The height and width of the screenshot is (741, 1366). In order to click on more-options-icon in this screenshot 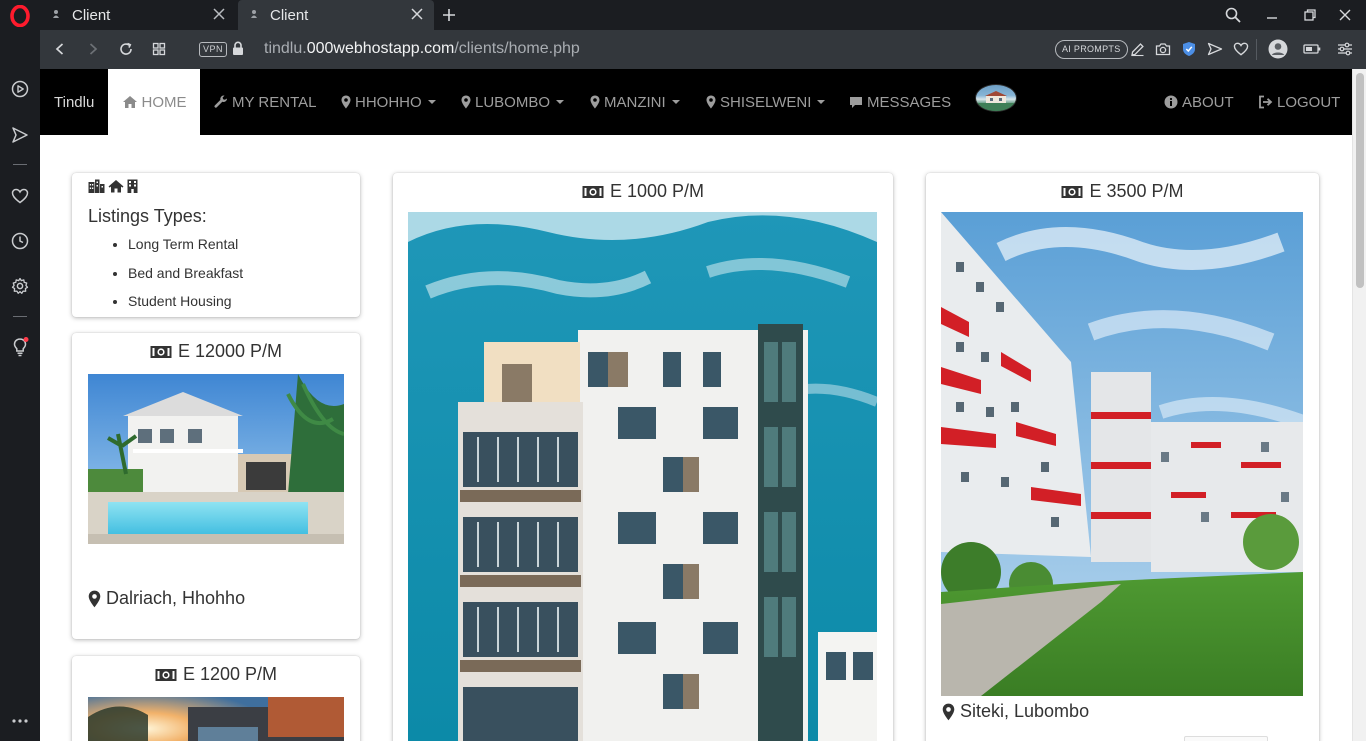, I will do `click(20, 721)`.